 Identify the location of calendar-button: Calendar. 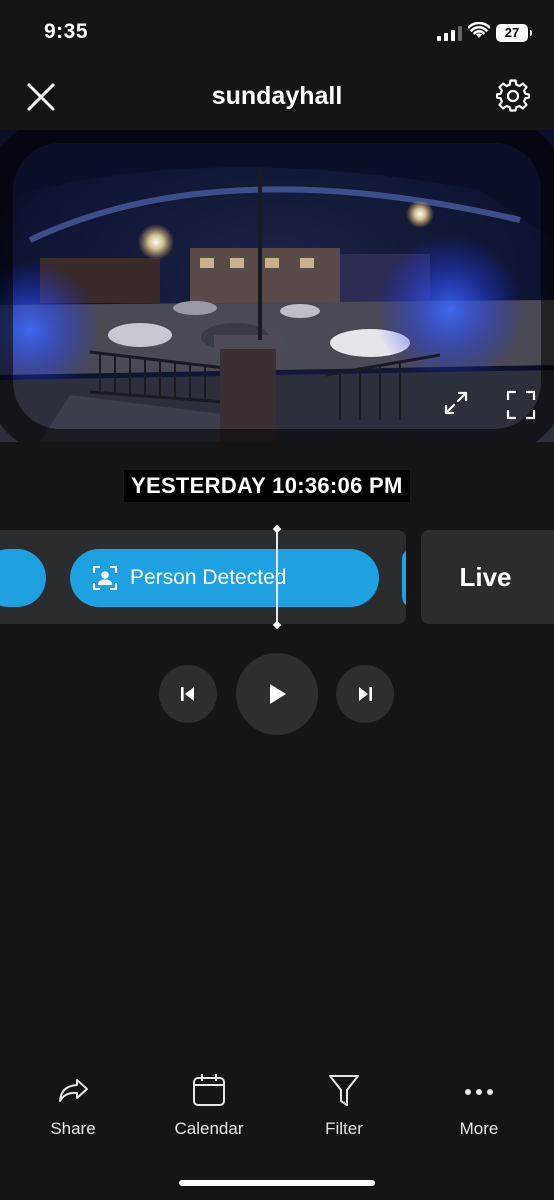
(209, 1104).